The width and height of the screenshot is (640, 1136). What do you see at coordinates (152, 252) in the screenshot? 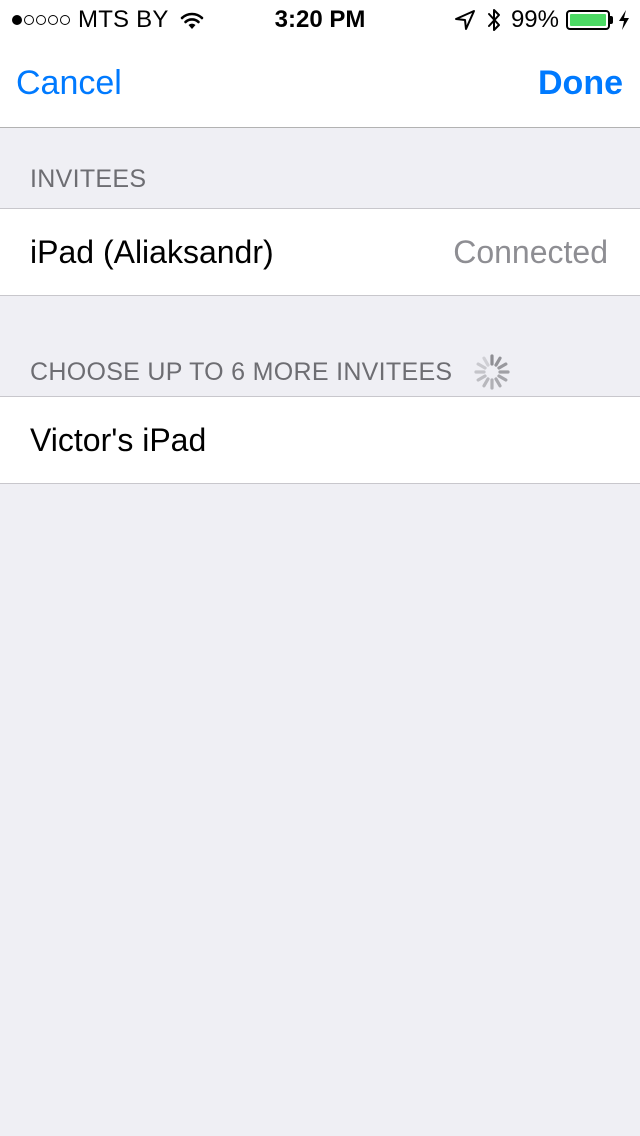
I see `invitee-name: iPad (Aliaksandr)` at bounding box center [152, 252].